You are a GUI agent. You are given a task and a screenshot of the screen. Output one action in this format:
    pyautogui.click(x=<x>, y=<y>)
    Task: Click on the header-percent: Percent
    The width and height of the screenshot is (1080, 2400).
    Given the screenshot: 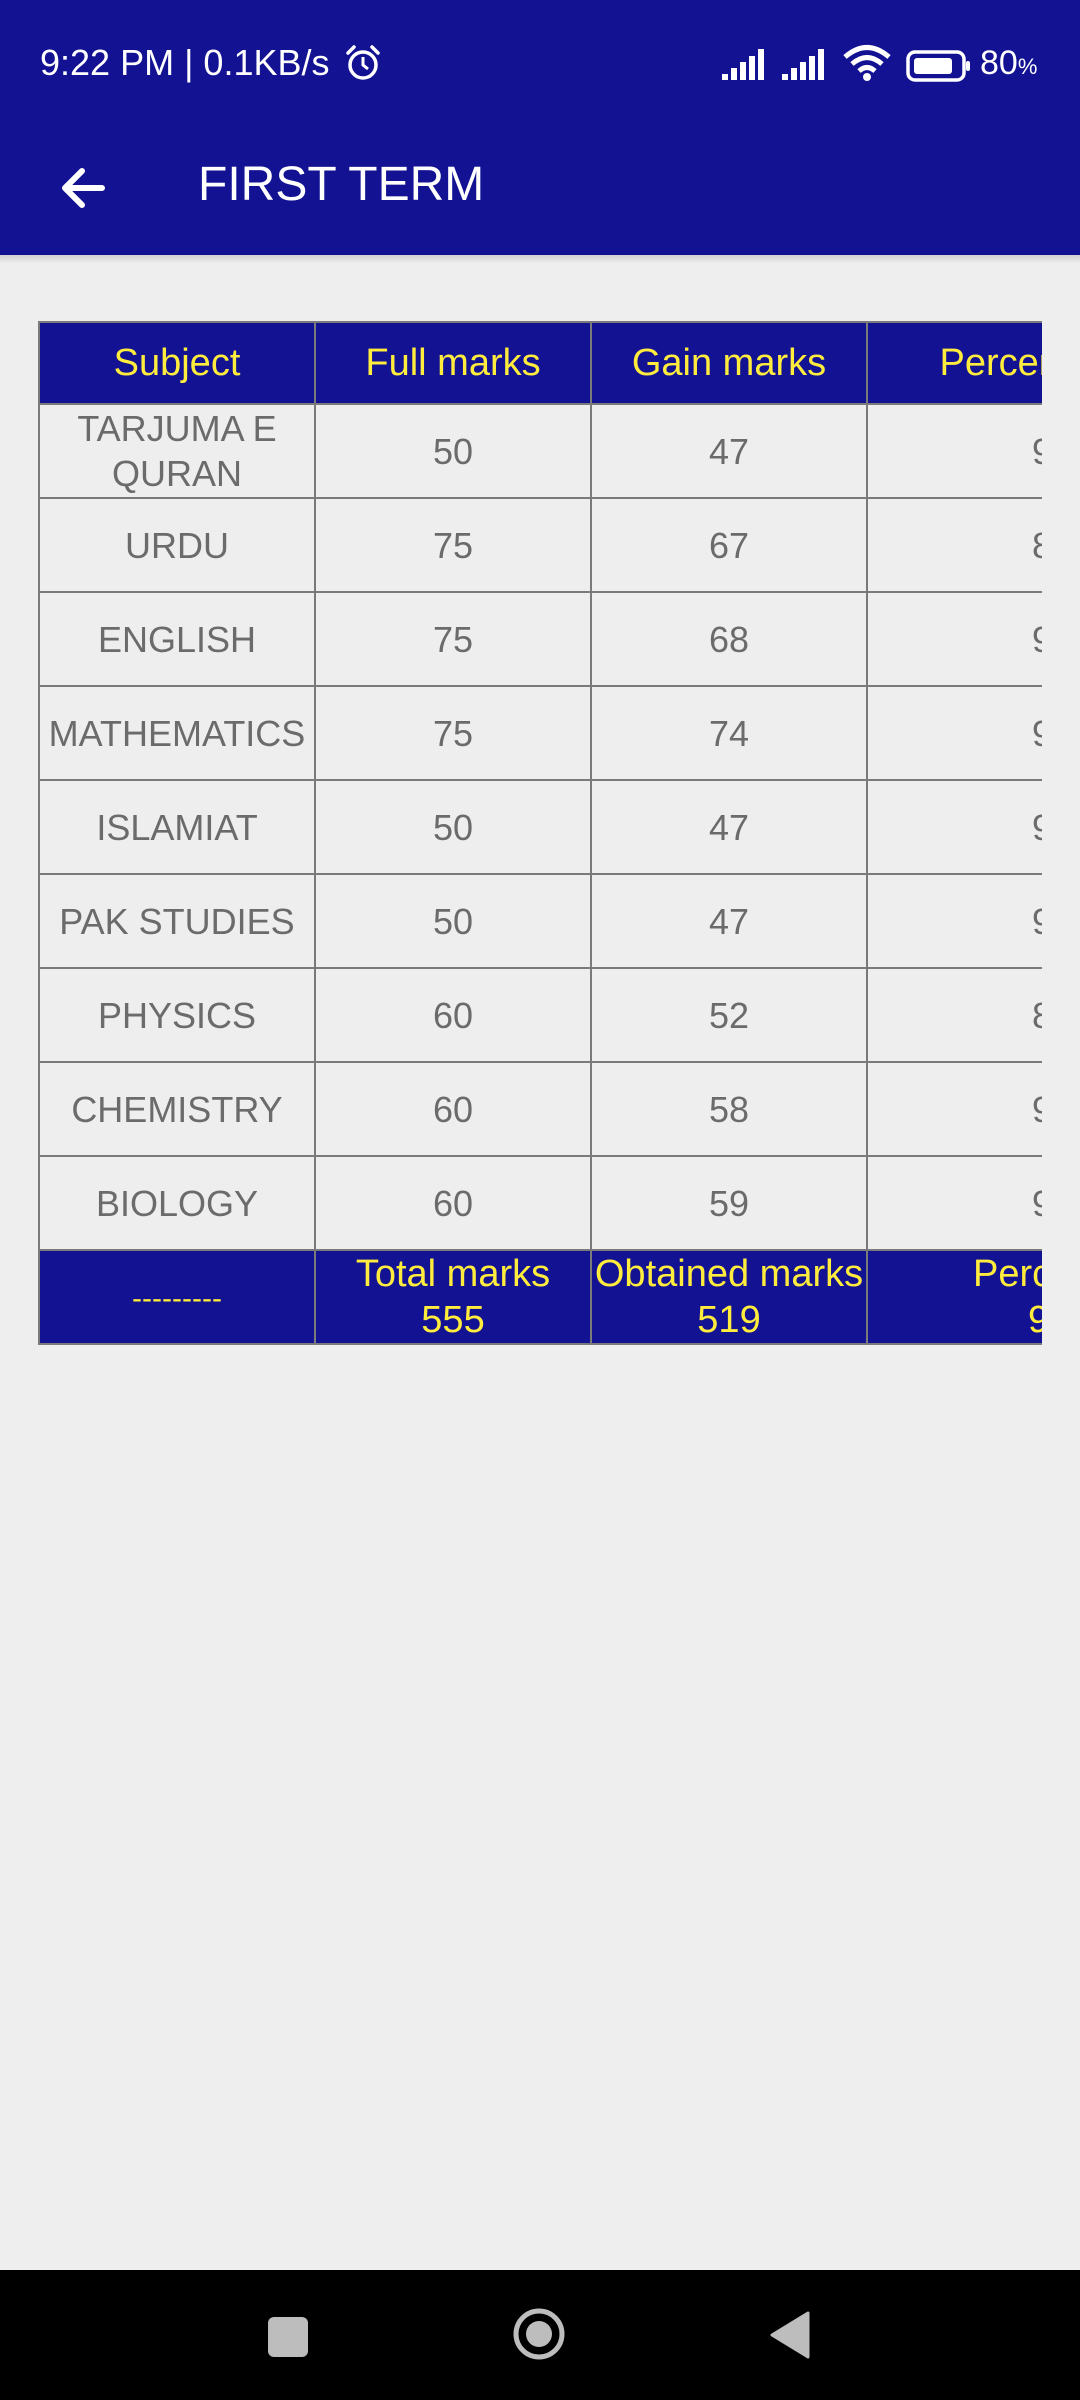 What is the action you would take?
    pyautogui.click(x=954, y=363)
    